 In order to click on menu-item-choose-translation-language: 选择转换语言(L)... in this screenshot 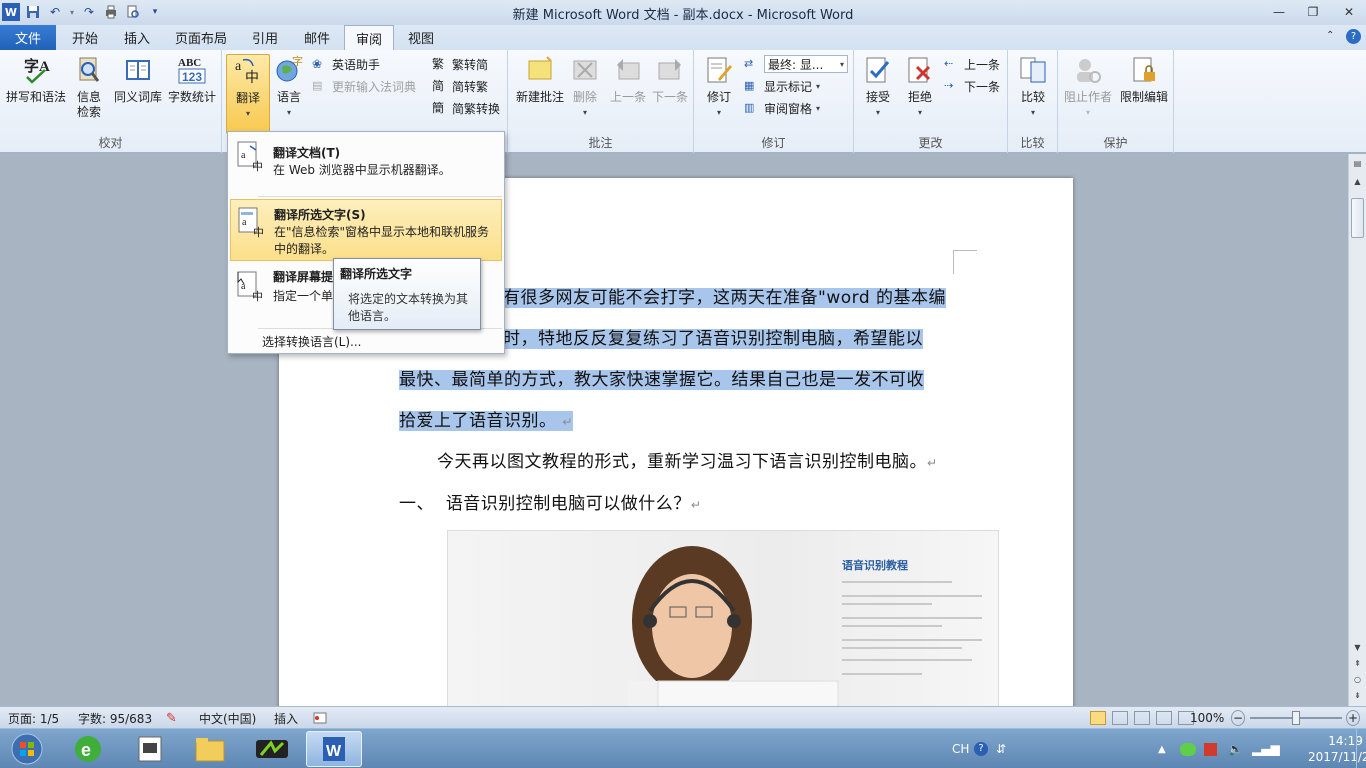, I will do `click(366, 341)`.